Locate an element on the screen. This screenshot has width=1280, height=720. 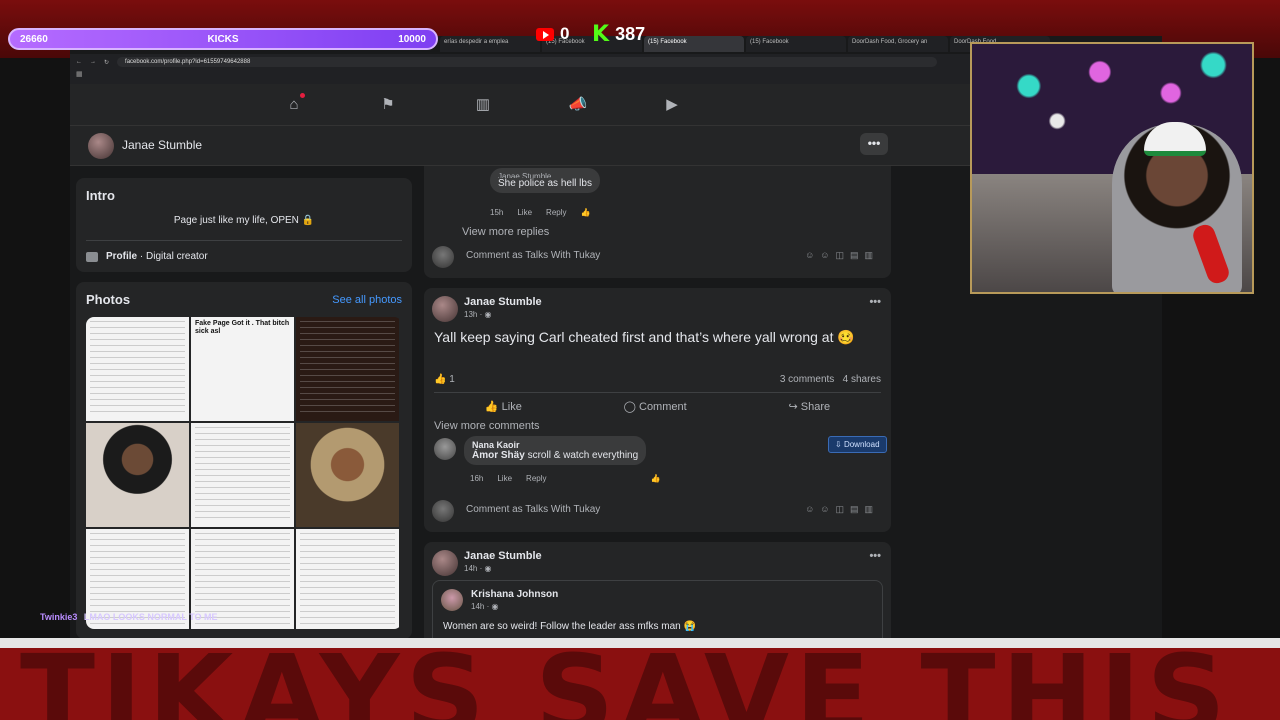
video-icon: ▶ is located at coordinates (672, 105).